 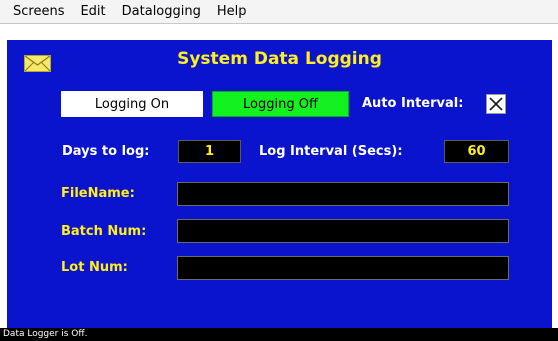 What do you see at coordinates (331, 151) in the screenshot?
I see `log-interval-label: Log Interval (Secs):` at bounding box center [331, 151].